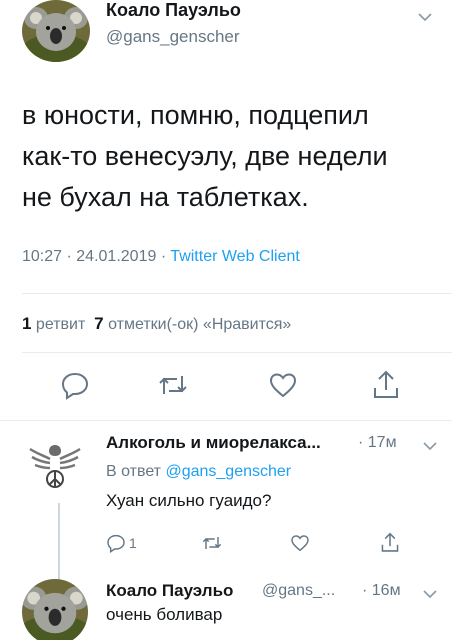 Image resolution: width=452 pixels, height=640 pixels. Describe the element at coordinates (173, 10) in the screenshot. I see `author-name: Коало Пауэльо` at that location.